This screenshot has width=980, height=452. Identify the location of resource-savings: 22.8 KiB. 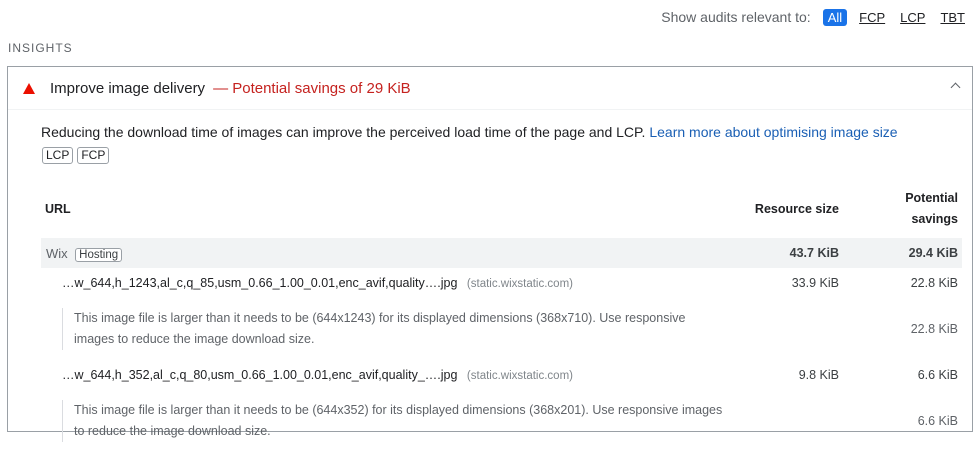
(934, 283).